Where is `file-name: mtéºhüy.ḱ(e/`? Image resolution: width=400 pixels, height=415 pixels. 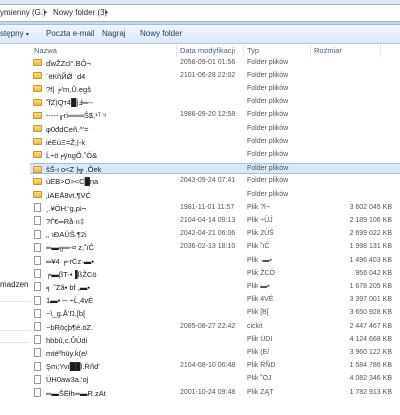
file-name: mtéºhüy.ḱ(e/ is located at coordinates (67, 353).